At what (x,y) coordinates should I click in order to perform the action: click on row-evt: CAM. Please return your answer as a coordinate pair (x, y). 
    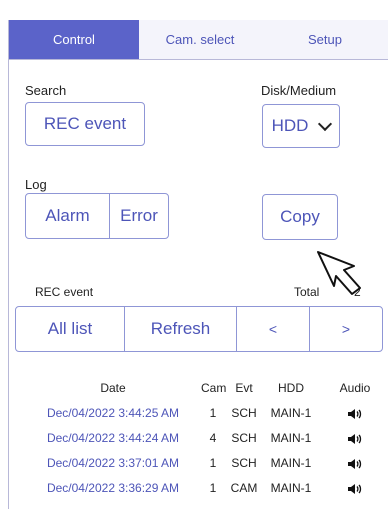
    Looking at the image, I should click on (244, 488).